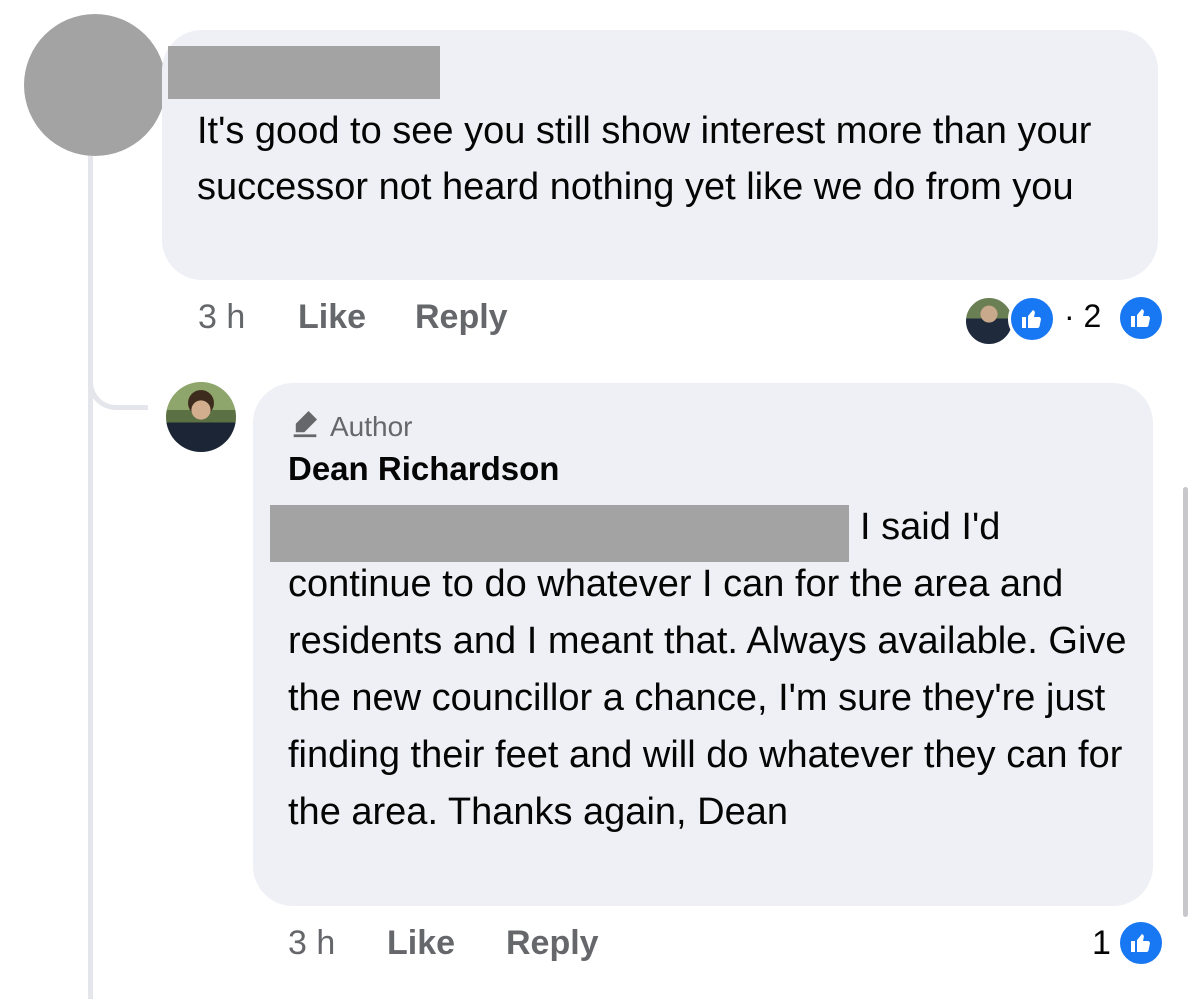  Describe the element at coordinates (201, 417) in the screenshot. I see `reply-author-avatar` at that location.